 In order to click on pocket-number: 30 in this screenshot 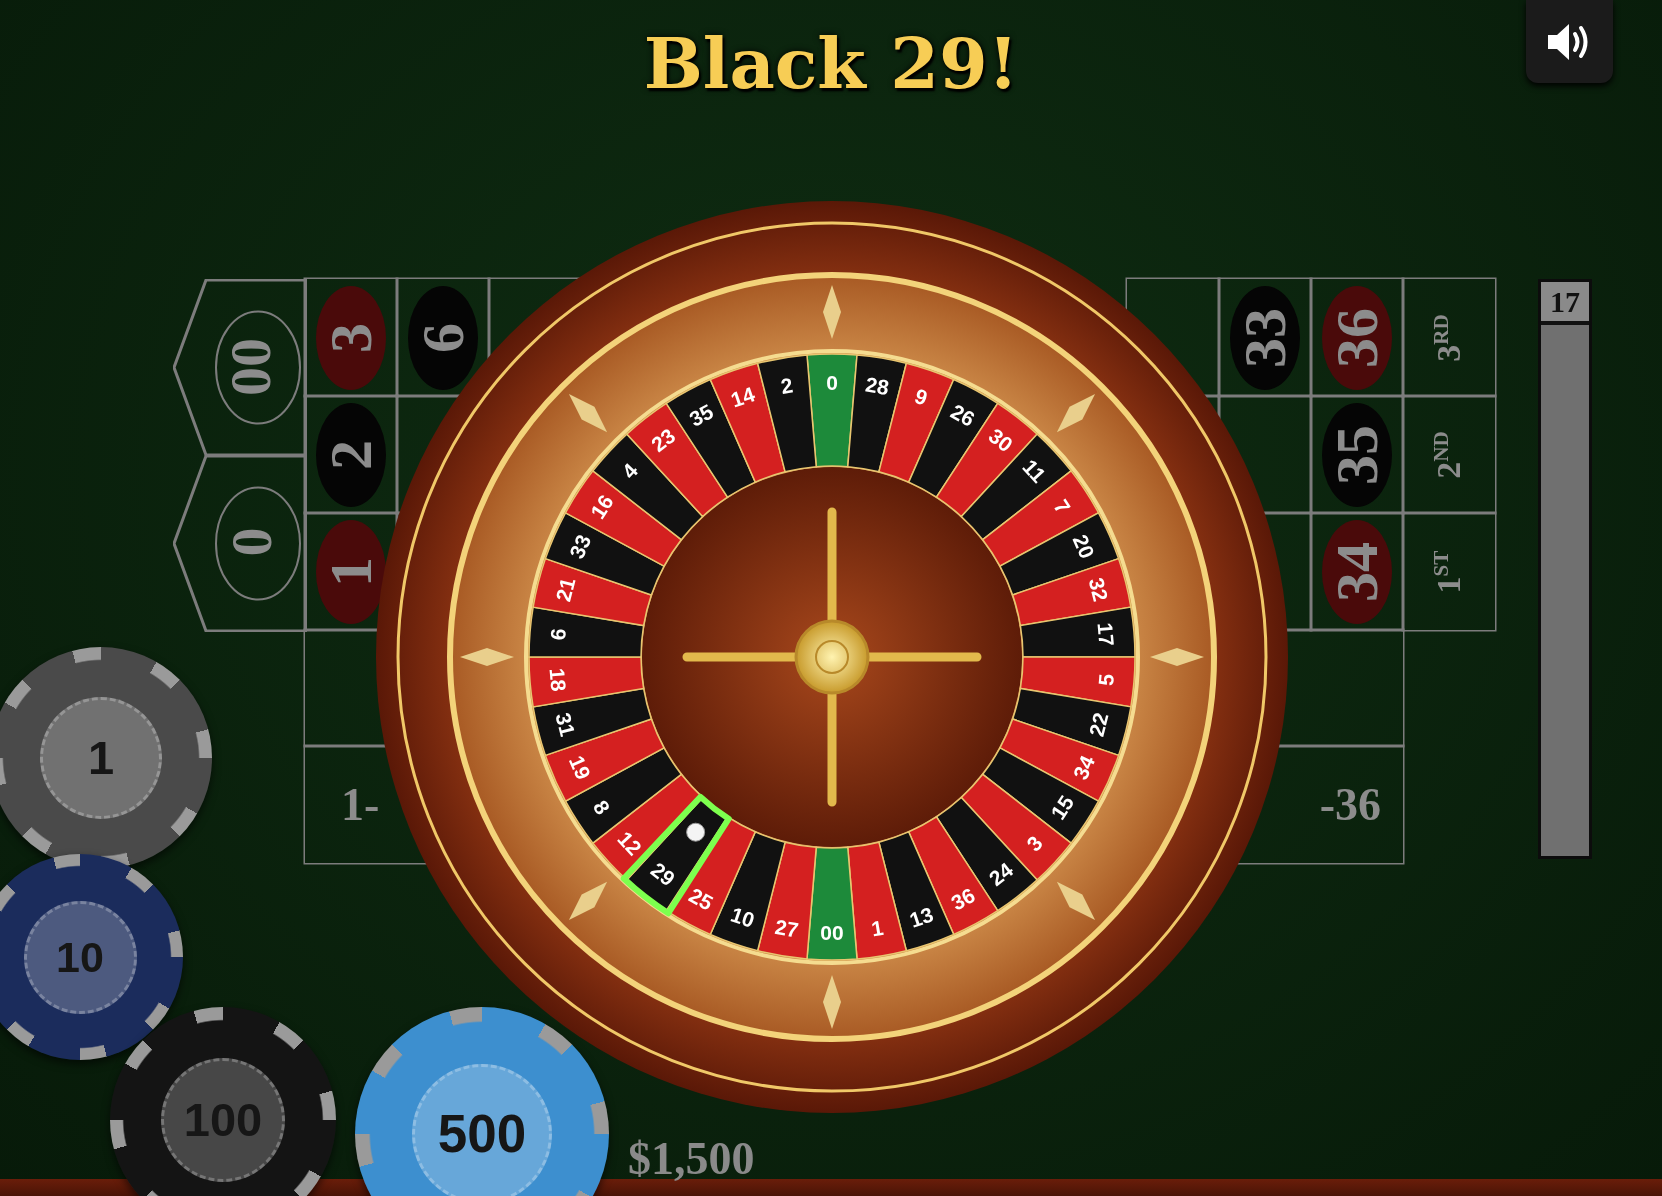, I will do `click(1001, 440)`.